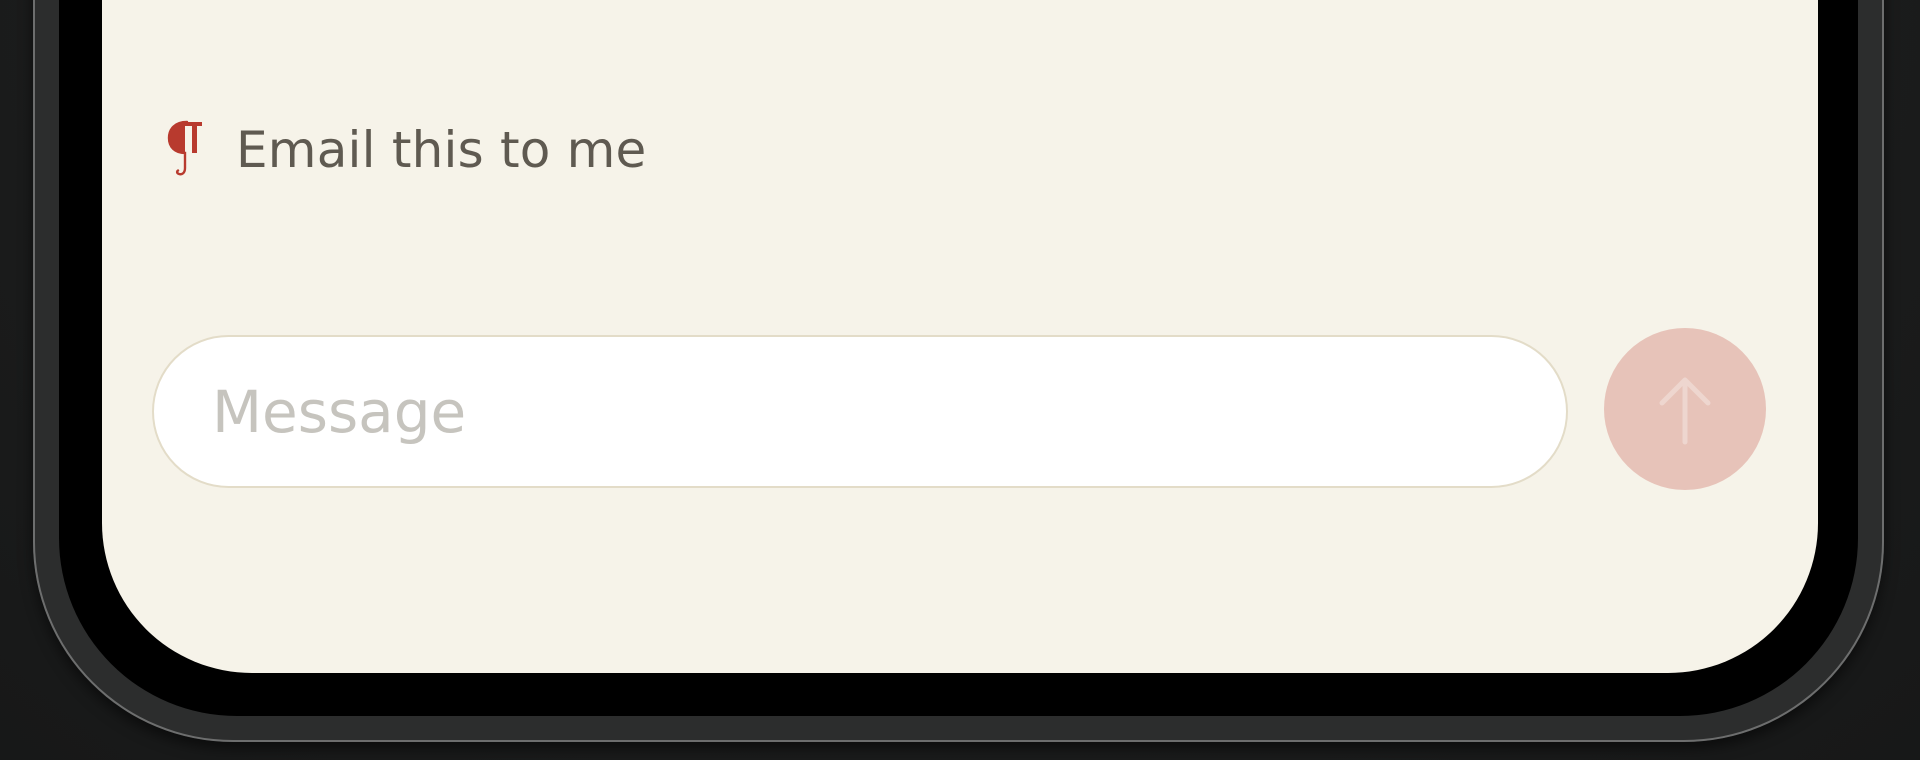  I want to click on message-input, so click(860, 411).